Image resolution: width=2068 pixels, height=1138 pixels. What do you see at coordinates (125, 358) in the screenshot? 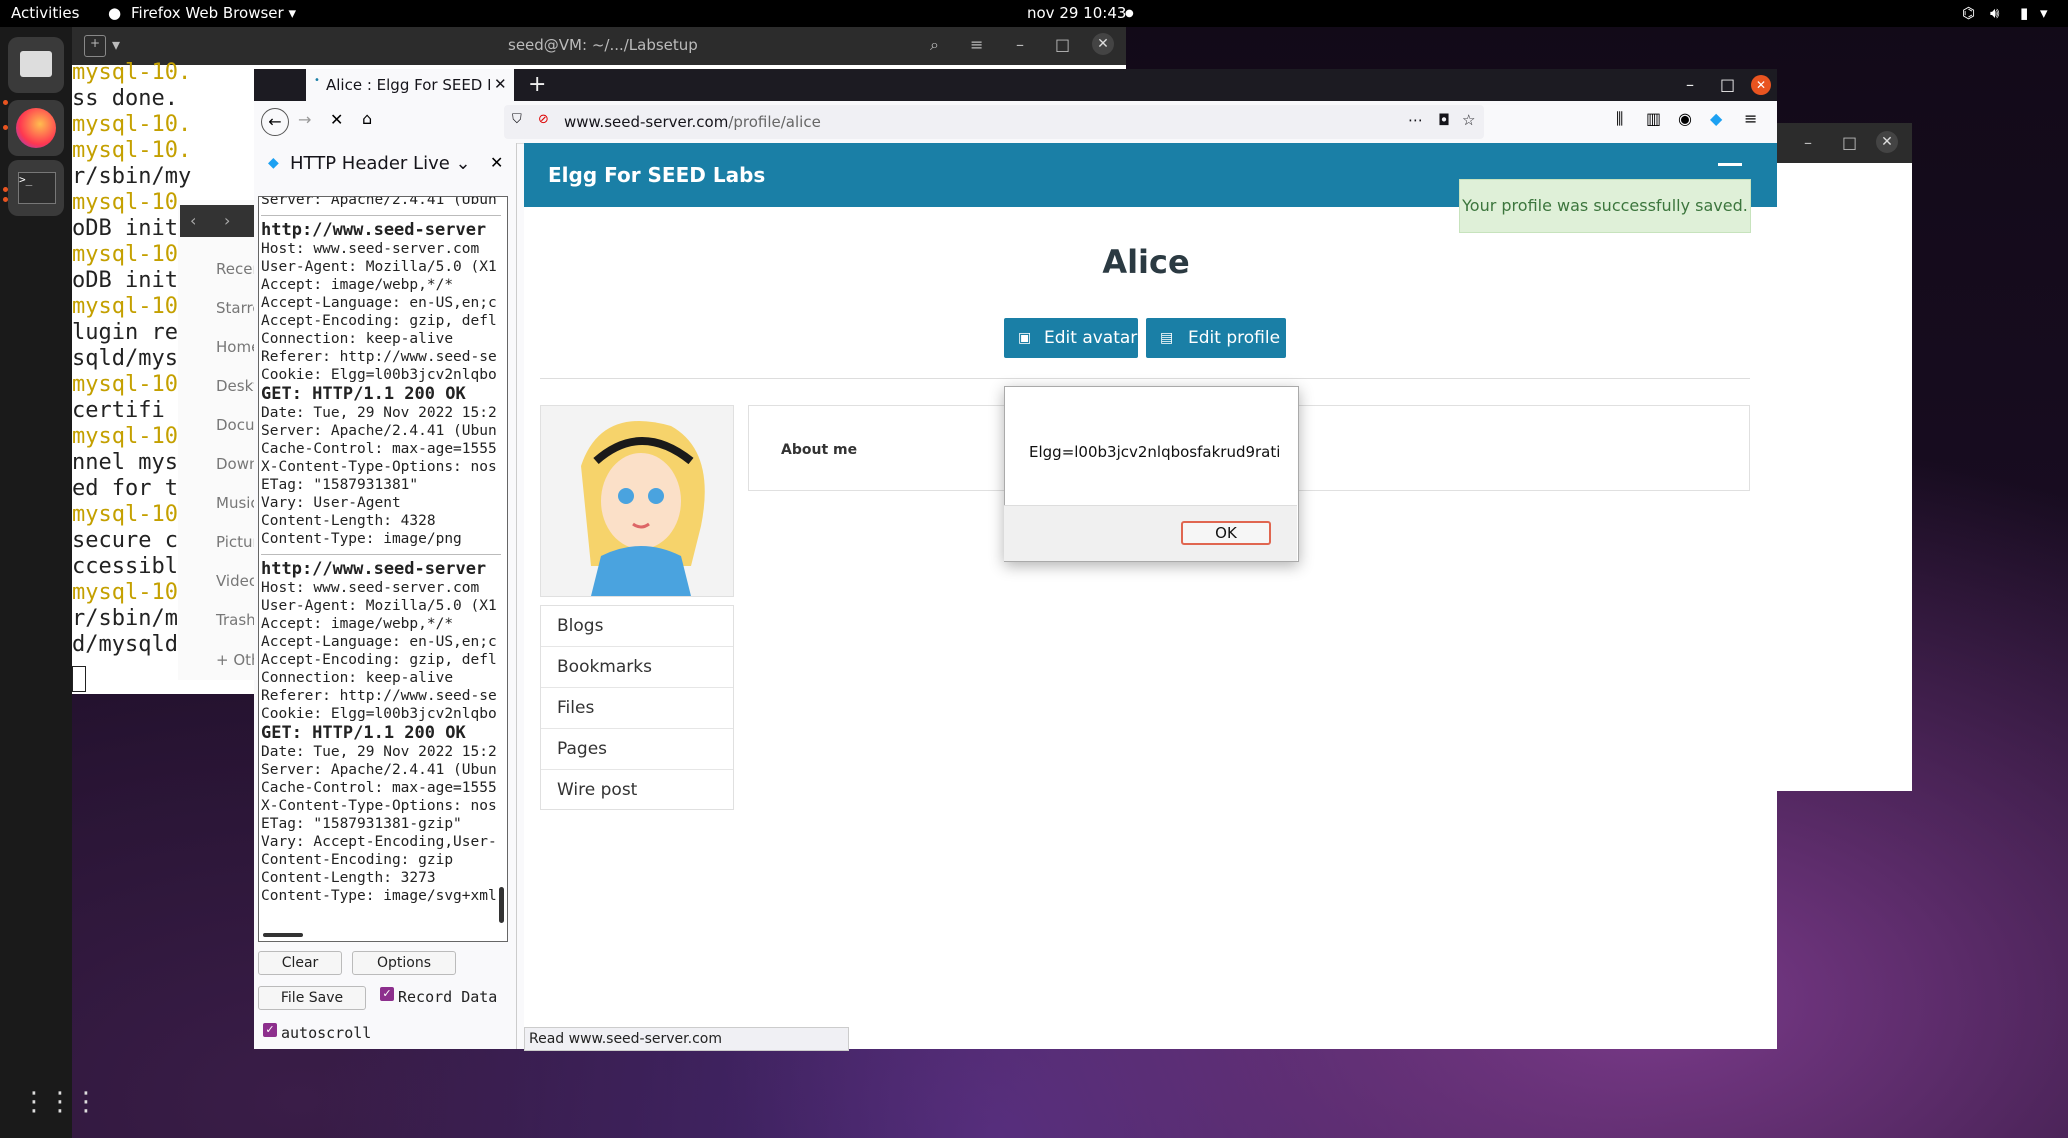
I see `terminal-line: sqld/mys` at bounding box center [125, 358].